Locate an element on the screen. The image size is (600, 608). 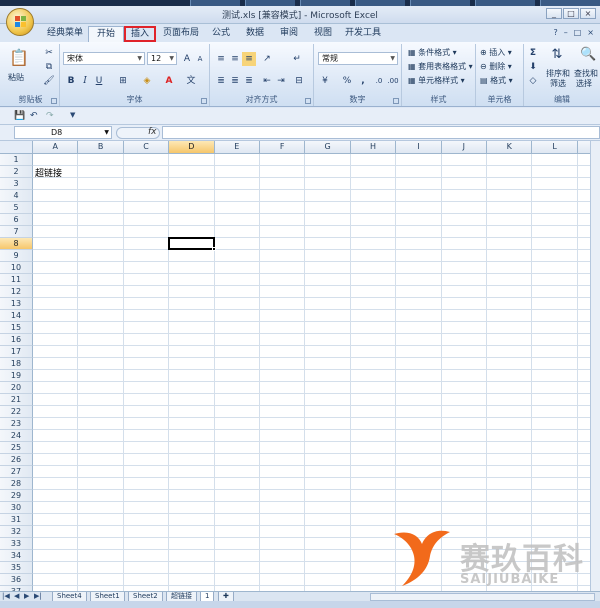
row-header-11: 11 is located at coordinates (16, 280).